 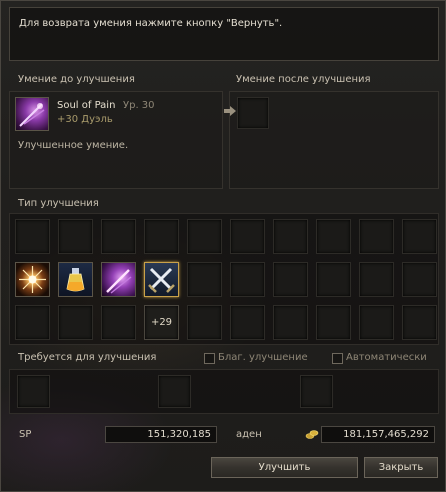 What do you see at coordinates (58, 203) in the screenshot?
I see `enchant-type-header: Тип улучшения` at bounding box center [58, 203].